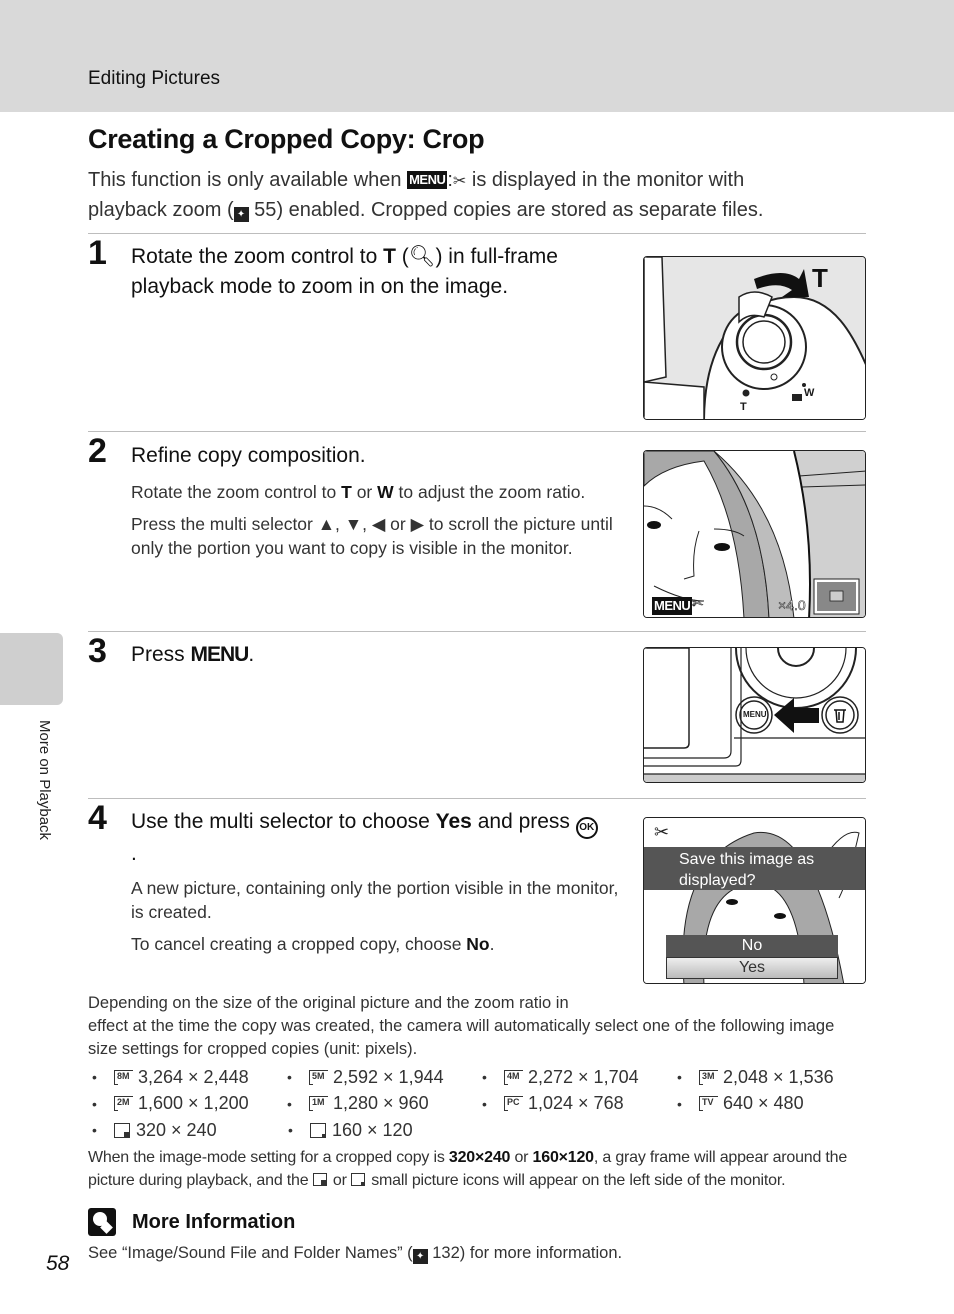 The width and height of the screenshot is (954, 1314). Describe the element at coordinates (752, 968) in the screenshot. I see `option-yes-selected: Yes` at that location.